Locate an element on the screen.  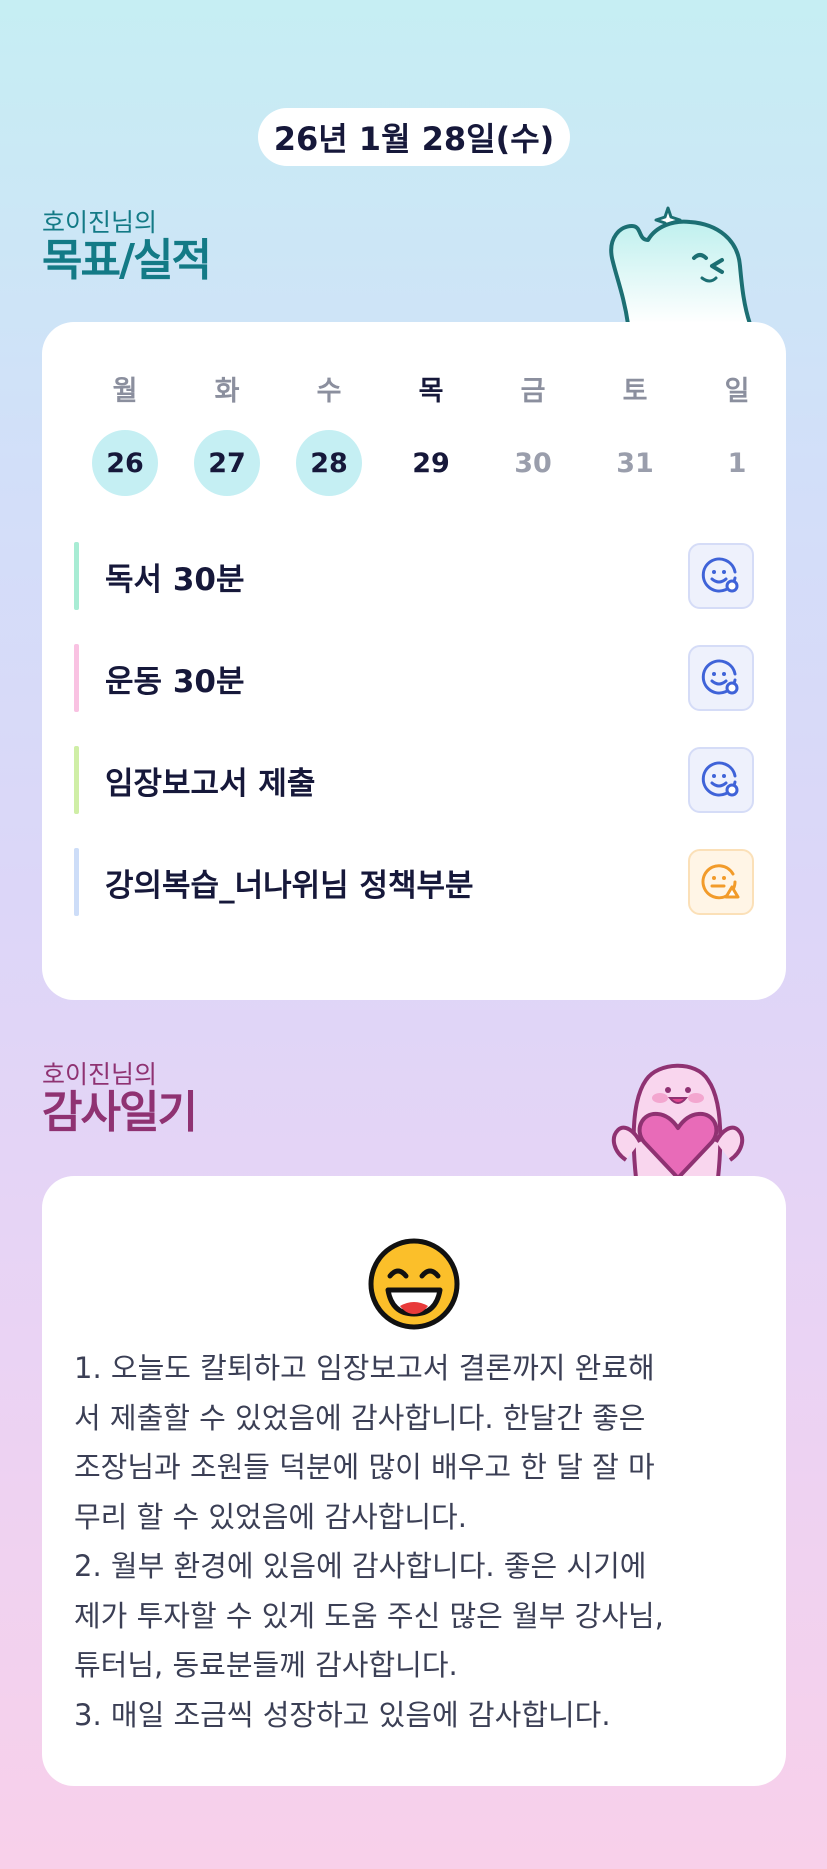
date-label: 26년 1월 28일(수) is located at coordinates (414, 139).